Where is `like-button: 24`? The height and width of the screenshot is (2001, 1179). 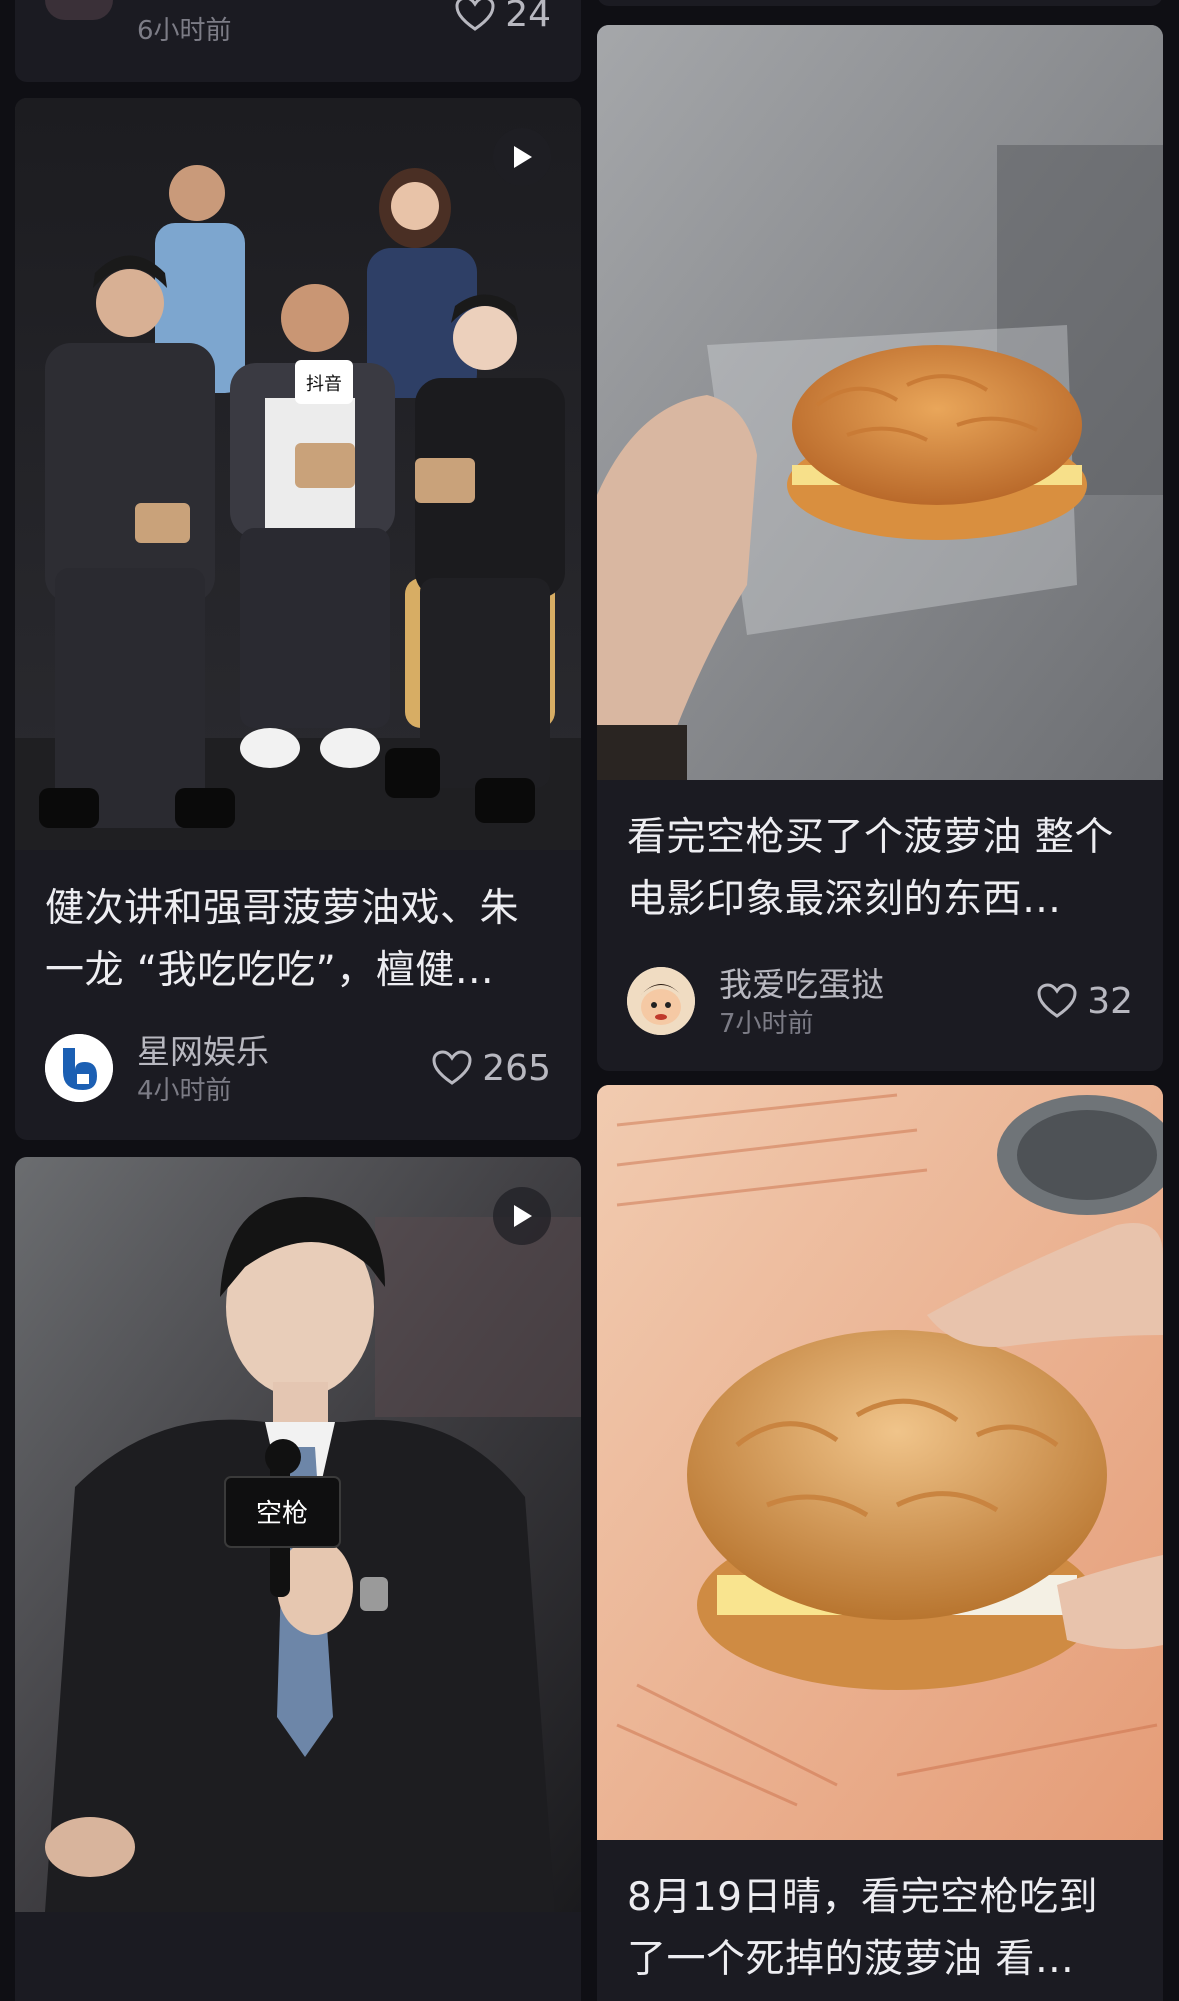
like-button: 24 is located at coordinates (503, 18).